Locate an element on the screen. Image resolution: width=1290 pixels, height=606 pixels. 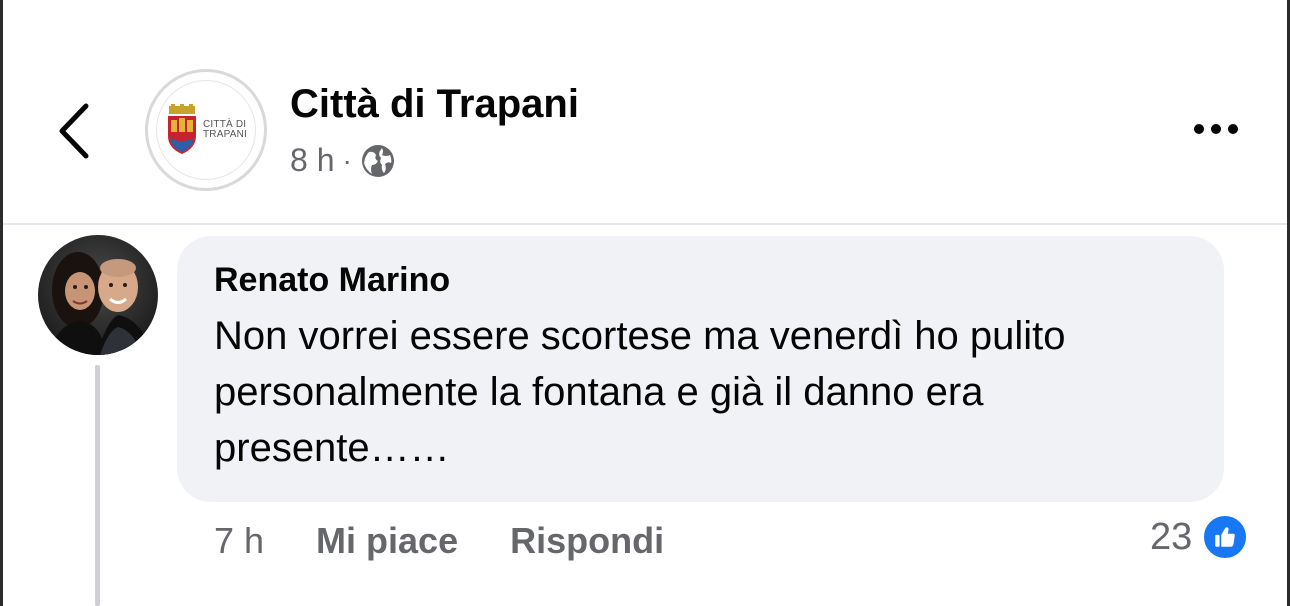
profile-photo is located at coordinates (98, 295).